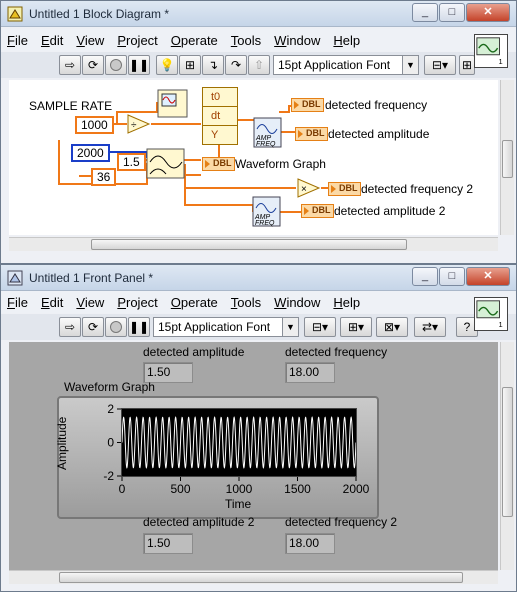  What do you see at coordinates (15, 14) in the screenshot?
I see `block-diagram-window-icon` at bounding box center [15, 14].